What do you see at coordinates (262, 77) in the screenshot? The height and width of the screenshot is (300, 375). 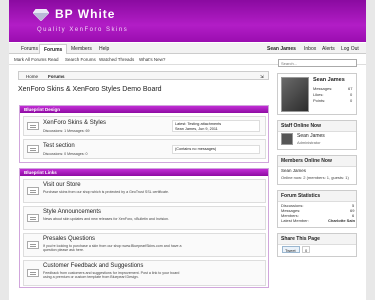 I see `pin-icon: ⇲` at bounding box center [262, 77].